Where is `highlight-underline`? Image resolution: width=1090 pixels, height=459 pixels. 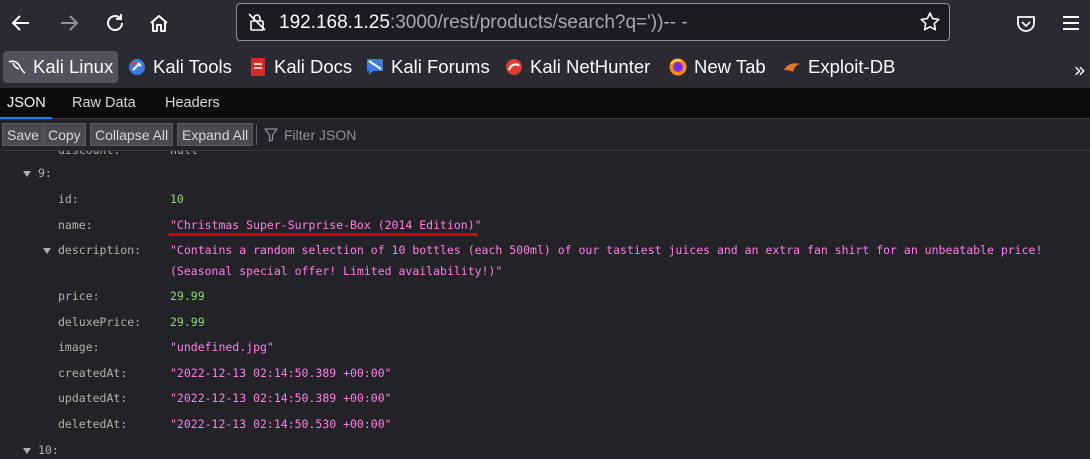
highlight-underline is located at coordinates (323, 234).